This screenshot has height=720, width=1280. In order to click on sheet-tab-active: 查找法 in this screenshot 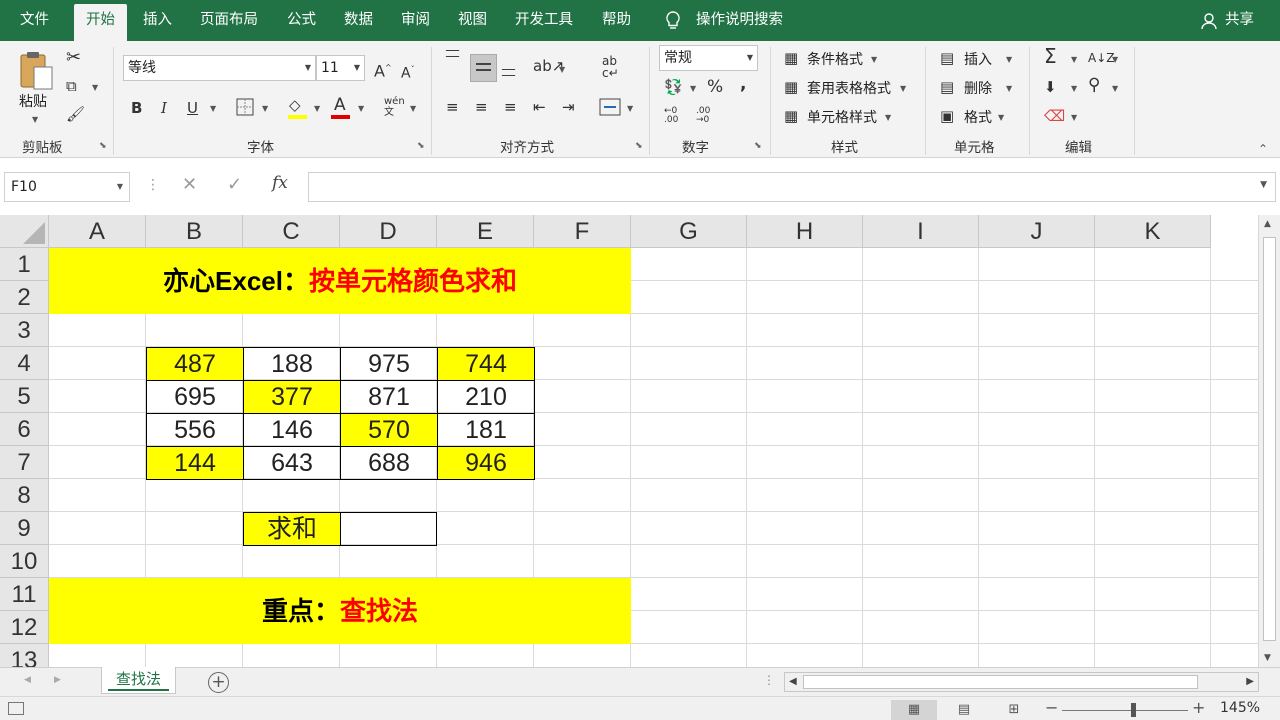, I will do `click(138, 680)`.